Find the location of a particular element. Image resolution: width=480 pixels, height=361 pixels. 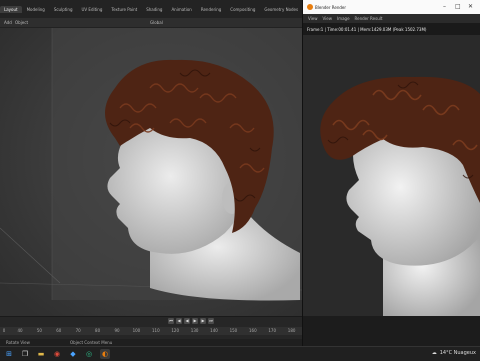

workspace-tab: Animation is located at coordinates (181, 9).